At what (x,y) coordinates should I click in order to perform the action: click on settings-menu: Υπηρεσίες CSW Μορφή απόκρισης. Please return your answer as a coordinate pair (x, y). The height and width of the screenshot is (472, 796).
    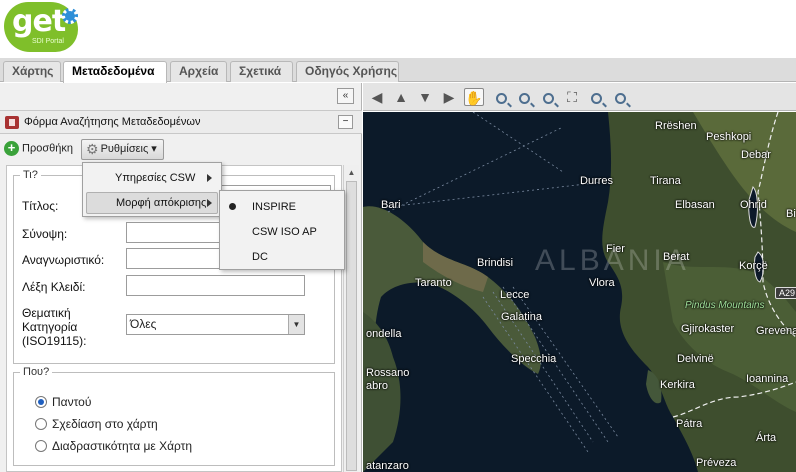
    Looking at the image, I should click on (152, 189).